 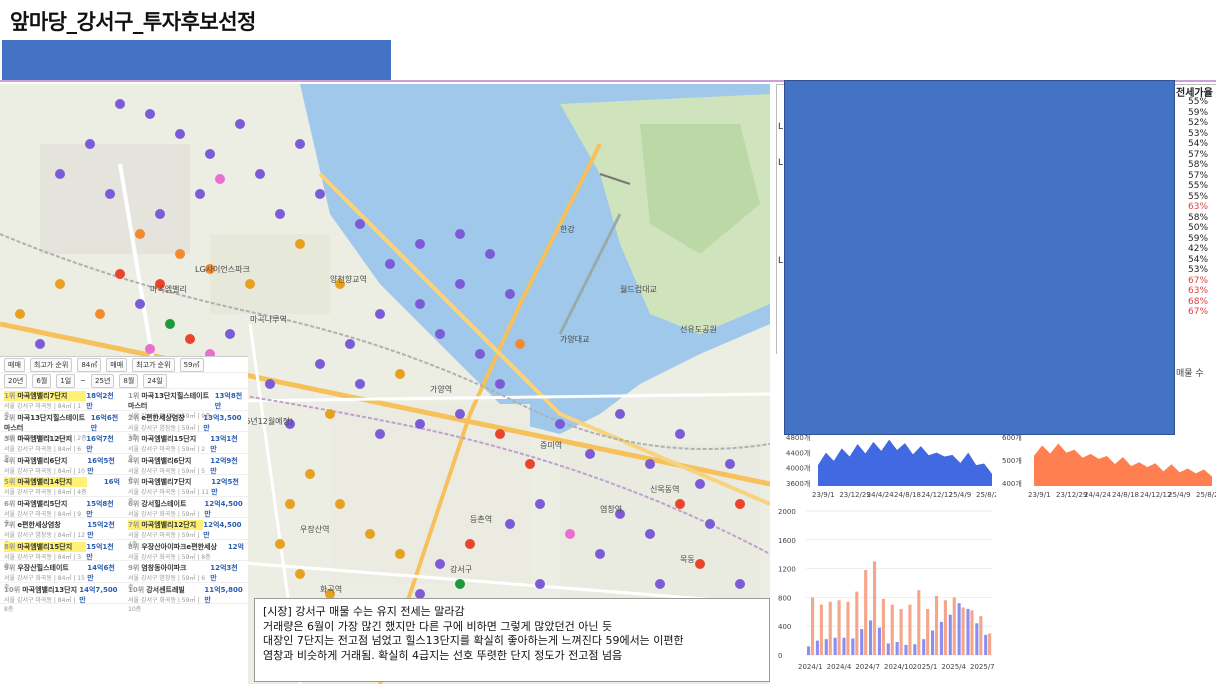 I want to click on y-tick-label: 1600, so click(x=787, y=541).